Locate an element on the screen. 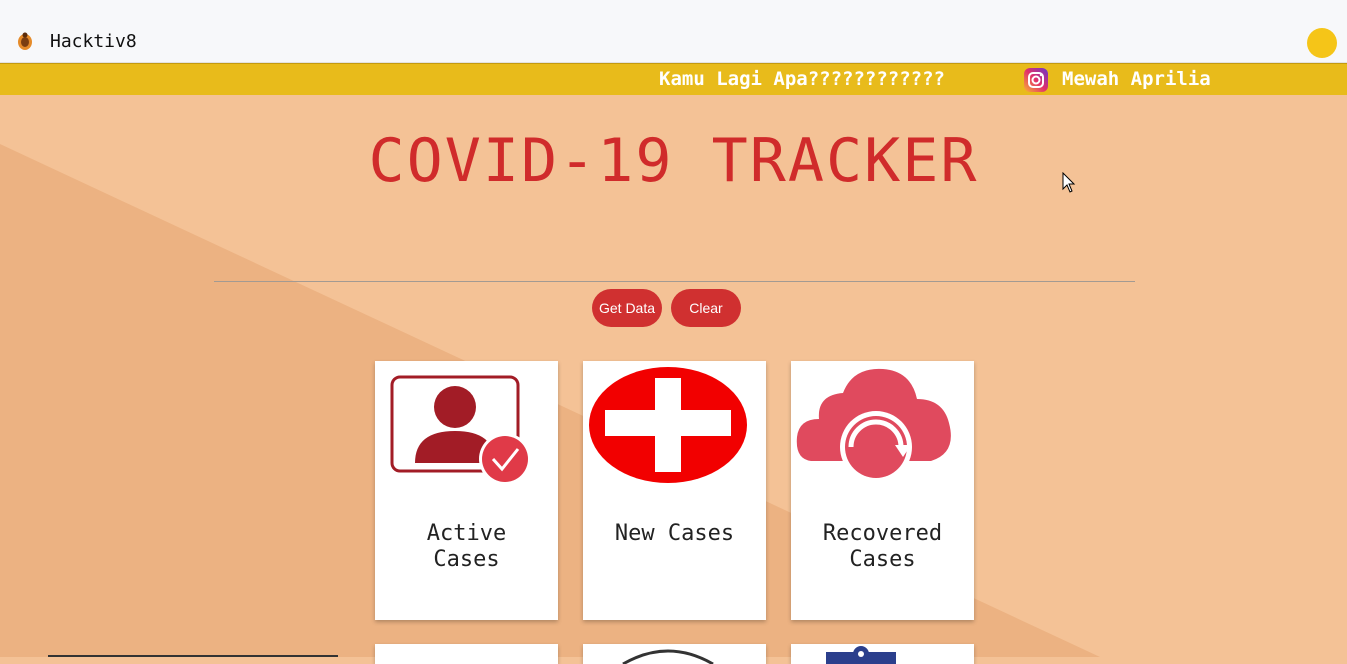  marquee-banner: Kamu Lagi Apa???????????? Mewah Aprilia is located at coordinates (673, 79).